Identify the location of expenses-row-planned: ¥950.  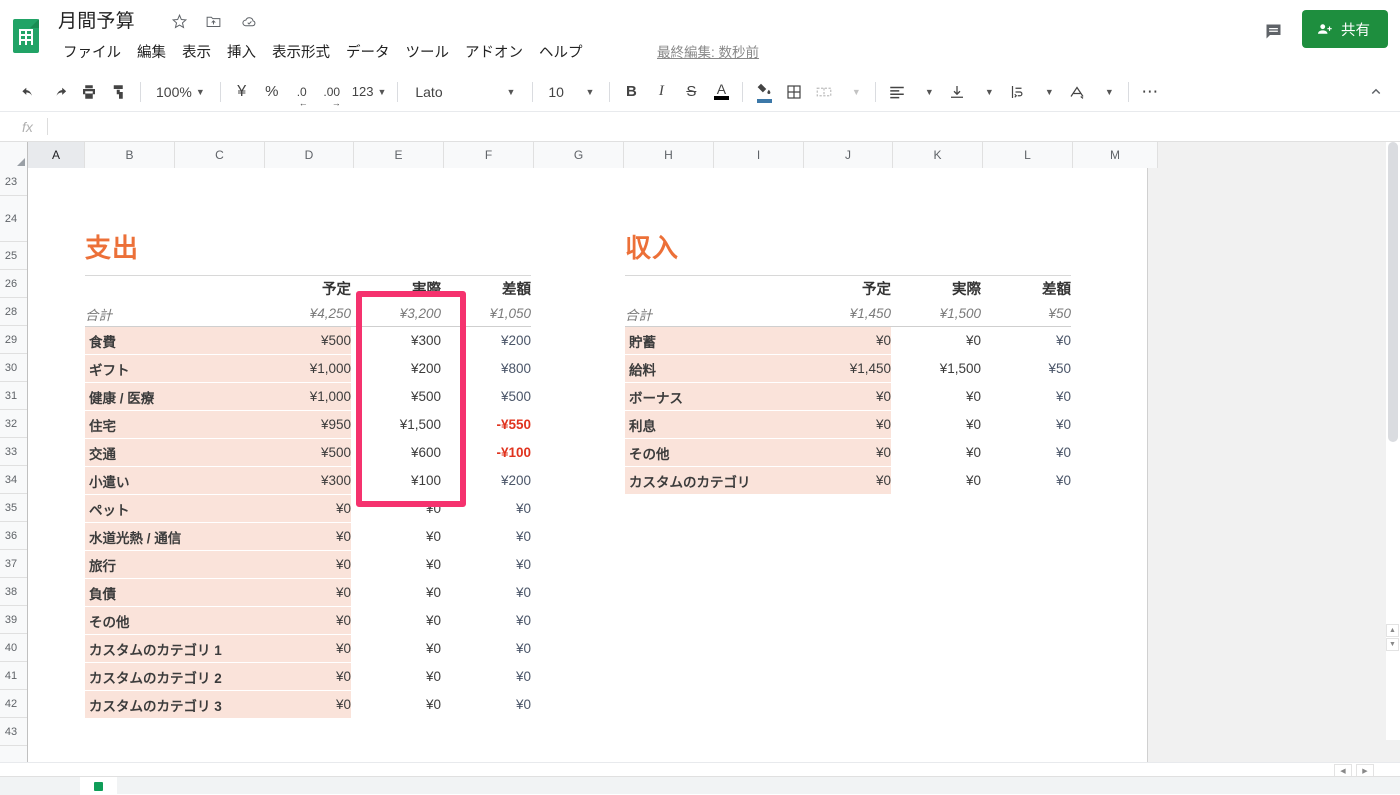
(306, 425).